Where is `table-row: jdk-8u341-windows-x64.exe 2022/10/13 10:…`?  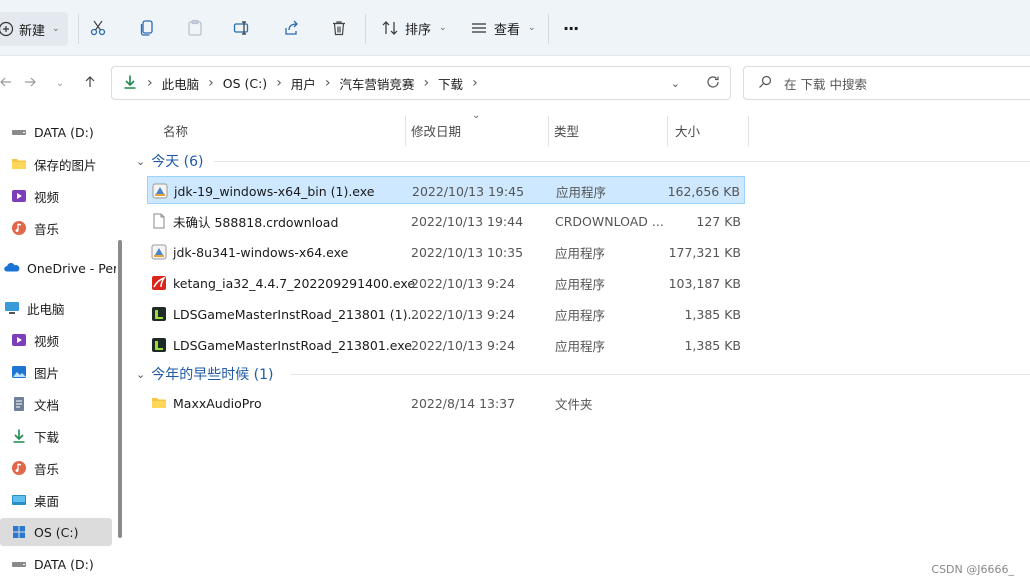 table-row: jdk-8u341-windows-x64.exe 2022/10/13 10:… is located at coordinates (446, 252).